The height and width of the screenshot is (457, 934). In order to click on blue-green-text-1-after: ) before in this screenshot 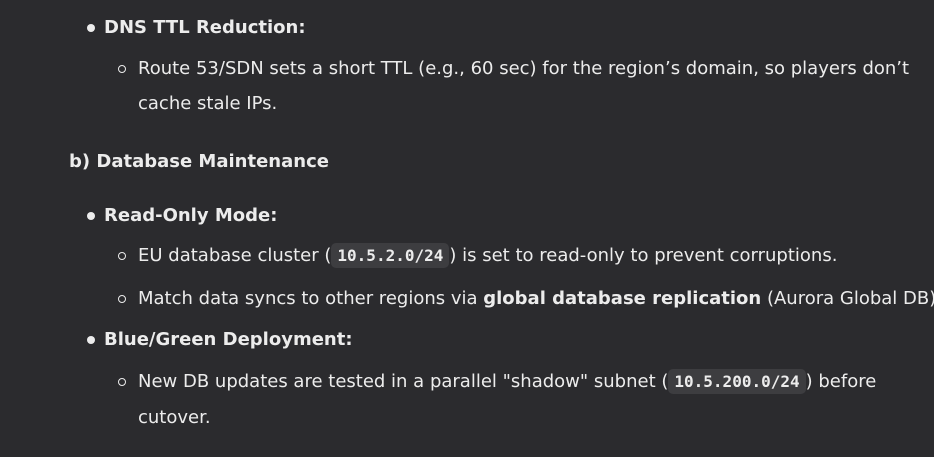, I will do `click(841, 381)`.